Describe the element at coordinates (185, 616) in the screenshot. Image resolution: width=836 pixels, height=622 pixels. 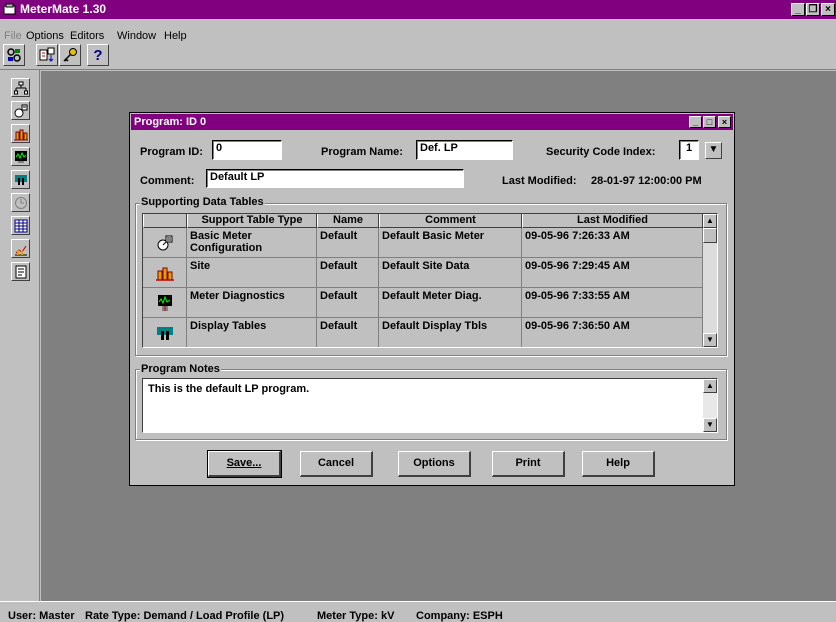
I see `status-rate-type: Rate Type: Demand / Load Profile (LP)` at that location.